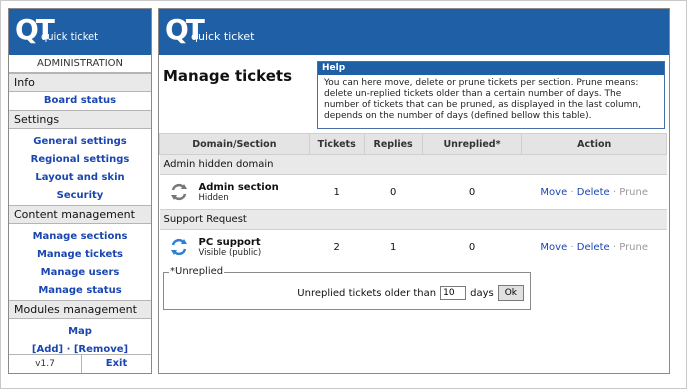 This screenshot has width=687, height=389. Describe the element at coordinates (80, 214) in the screenshot. I see `section-content-management: Content management` at that location.